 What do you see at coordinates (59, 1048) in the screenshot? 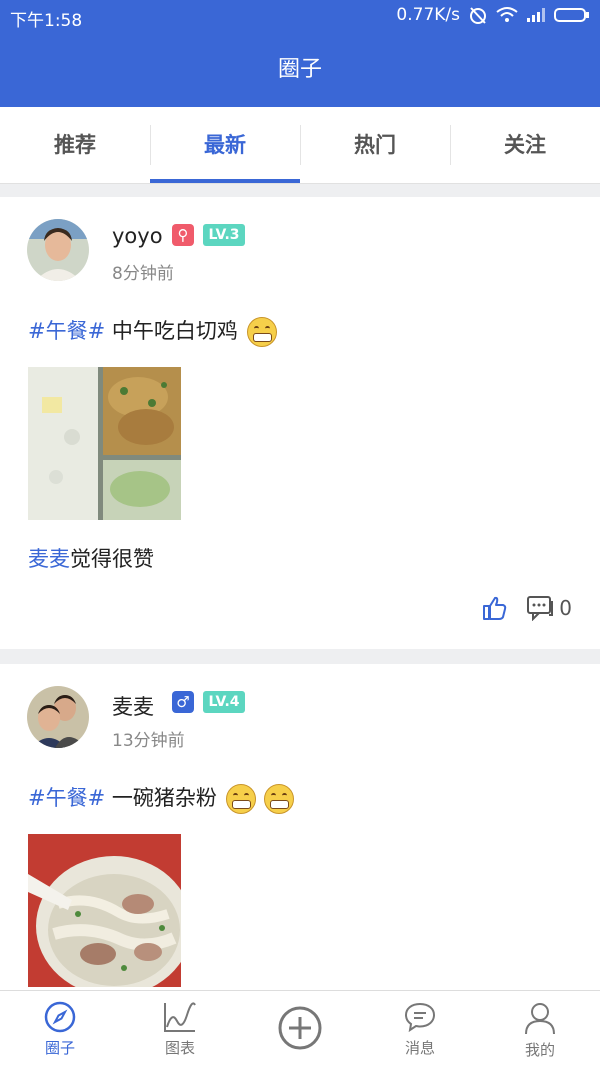
I see `nav-label: 圈子` at bounding box center [59, 1048].